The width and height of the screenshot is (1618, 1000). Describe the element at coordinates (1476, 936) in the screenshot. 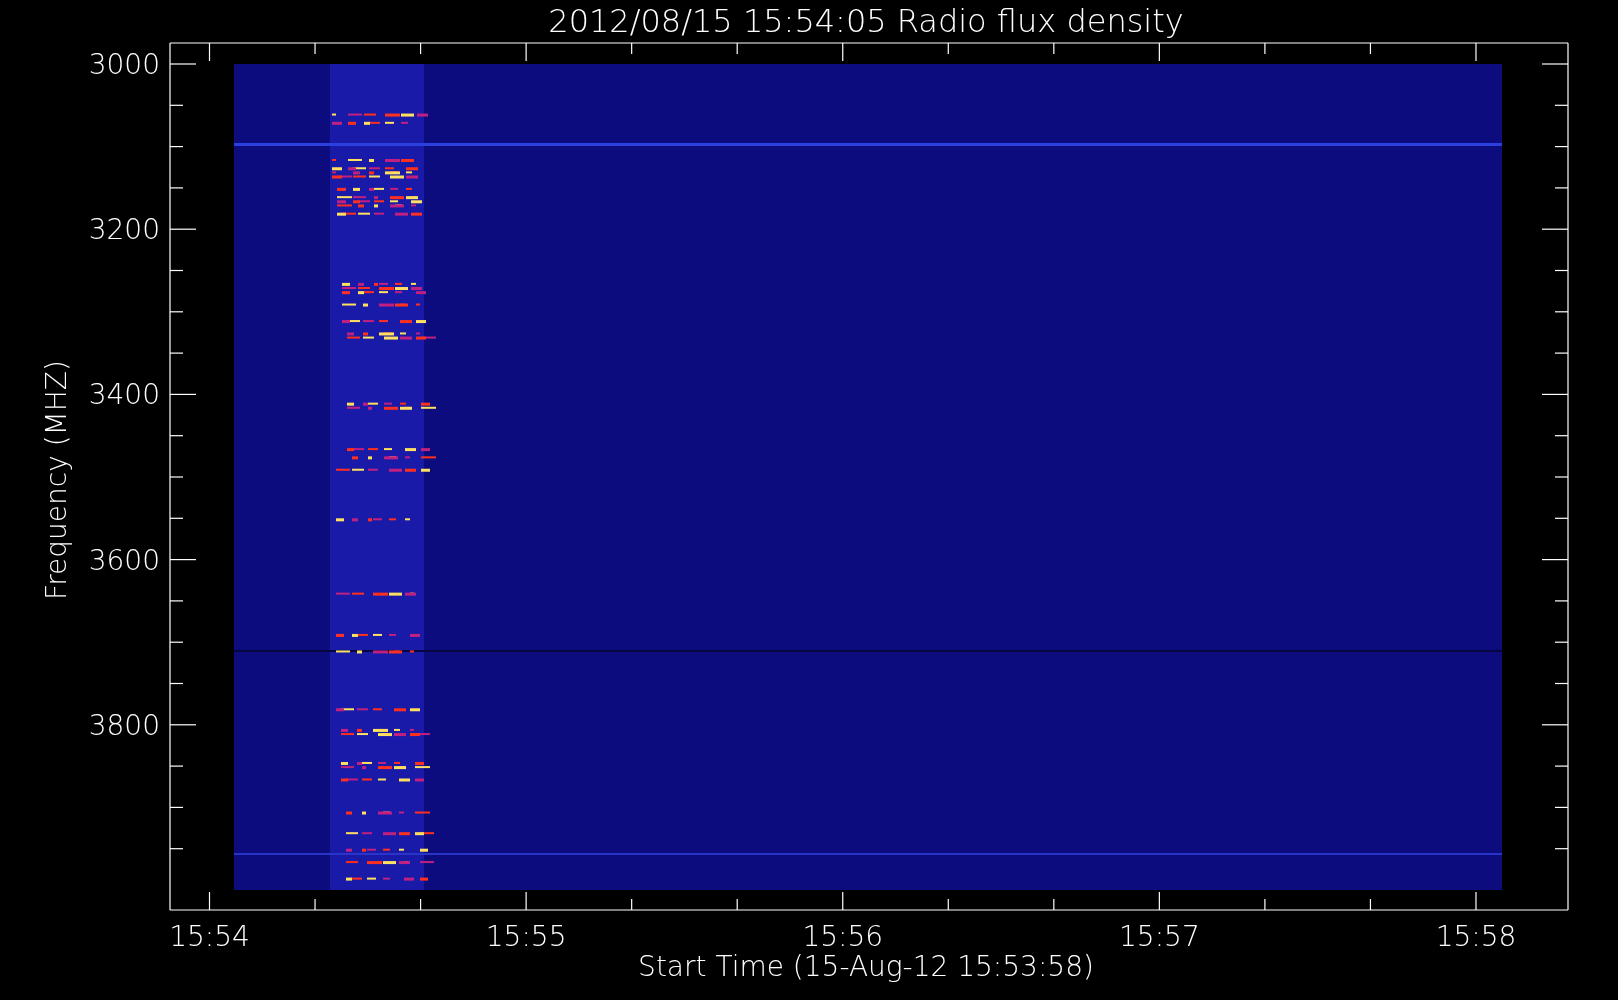

I see `tick-label: 15:58` at that location.